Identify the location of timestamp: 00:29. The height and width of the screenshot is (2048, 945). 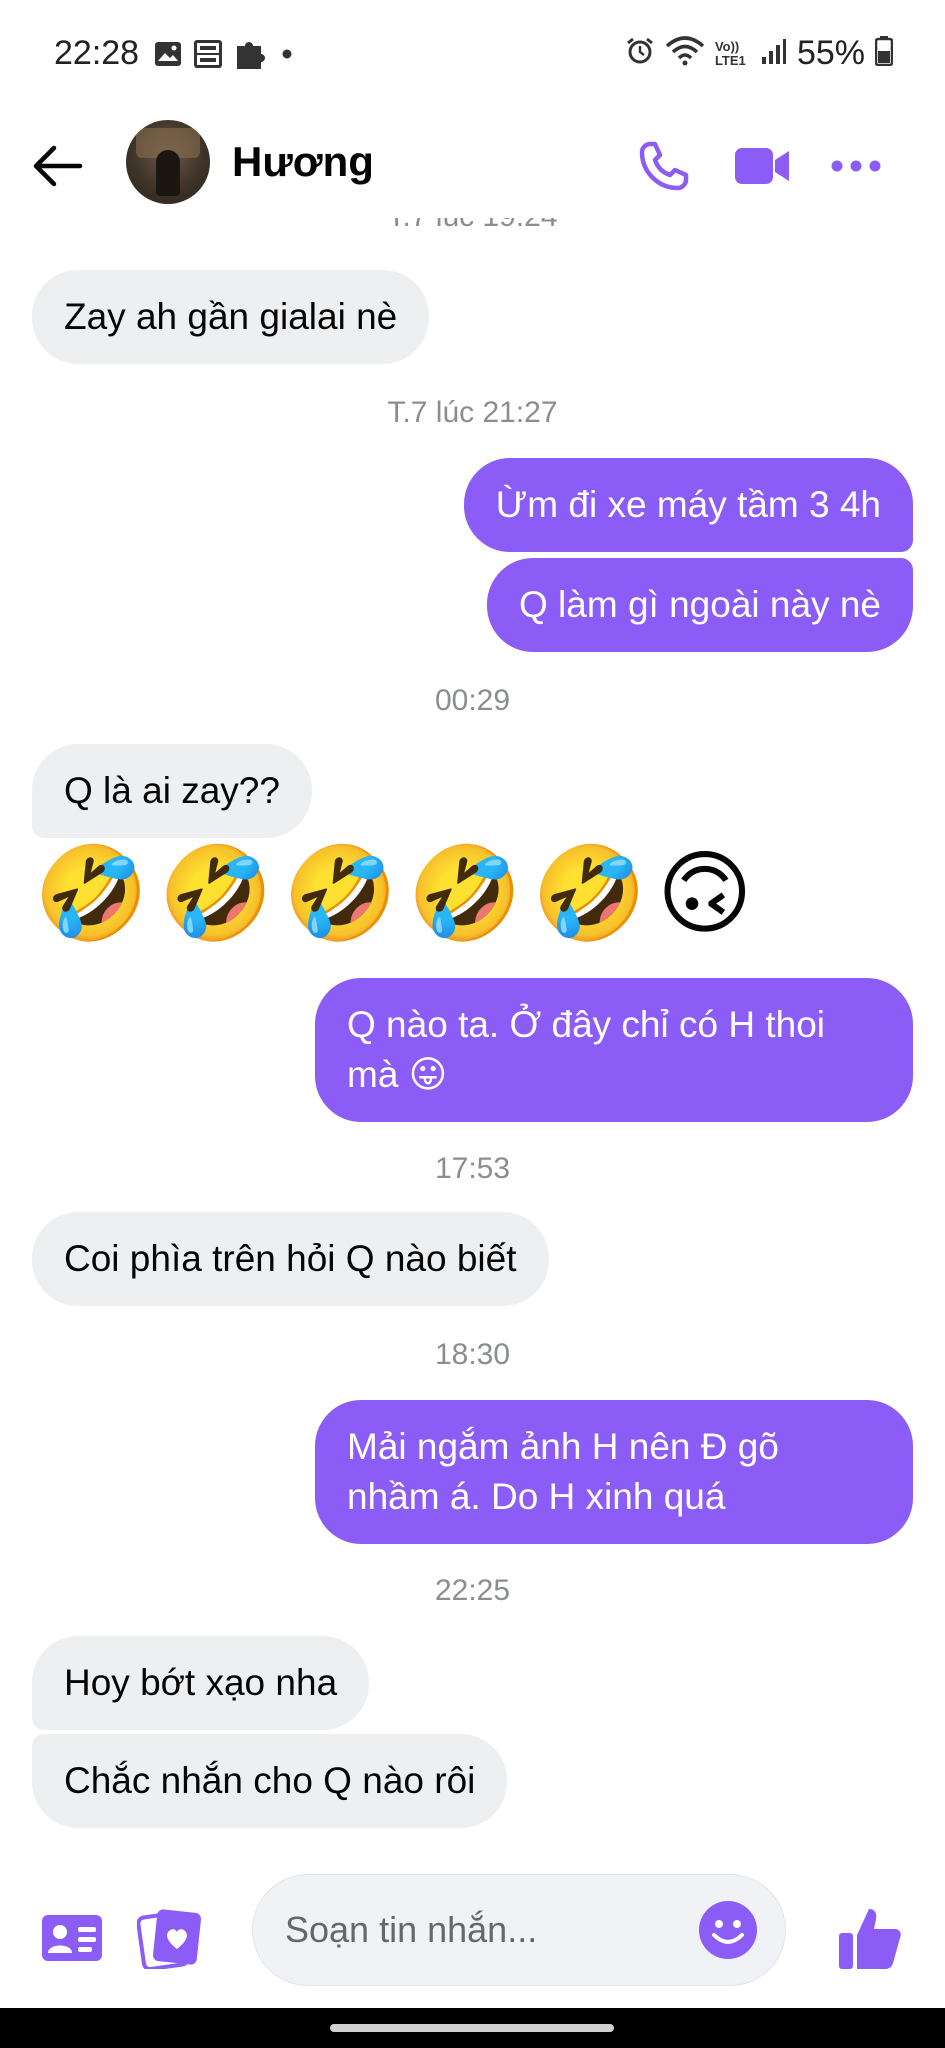
(472, 700).